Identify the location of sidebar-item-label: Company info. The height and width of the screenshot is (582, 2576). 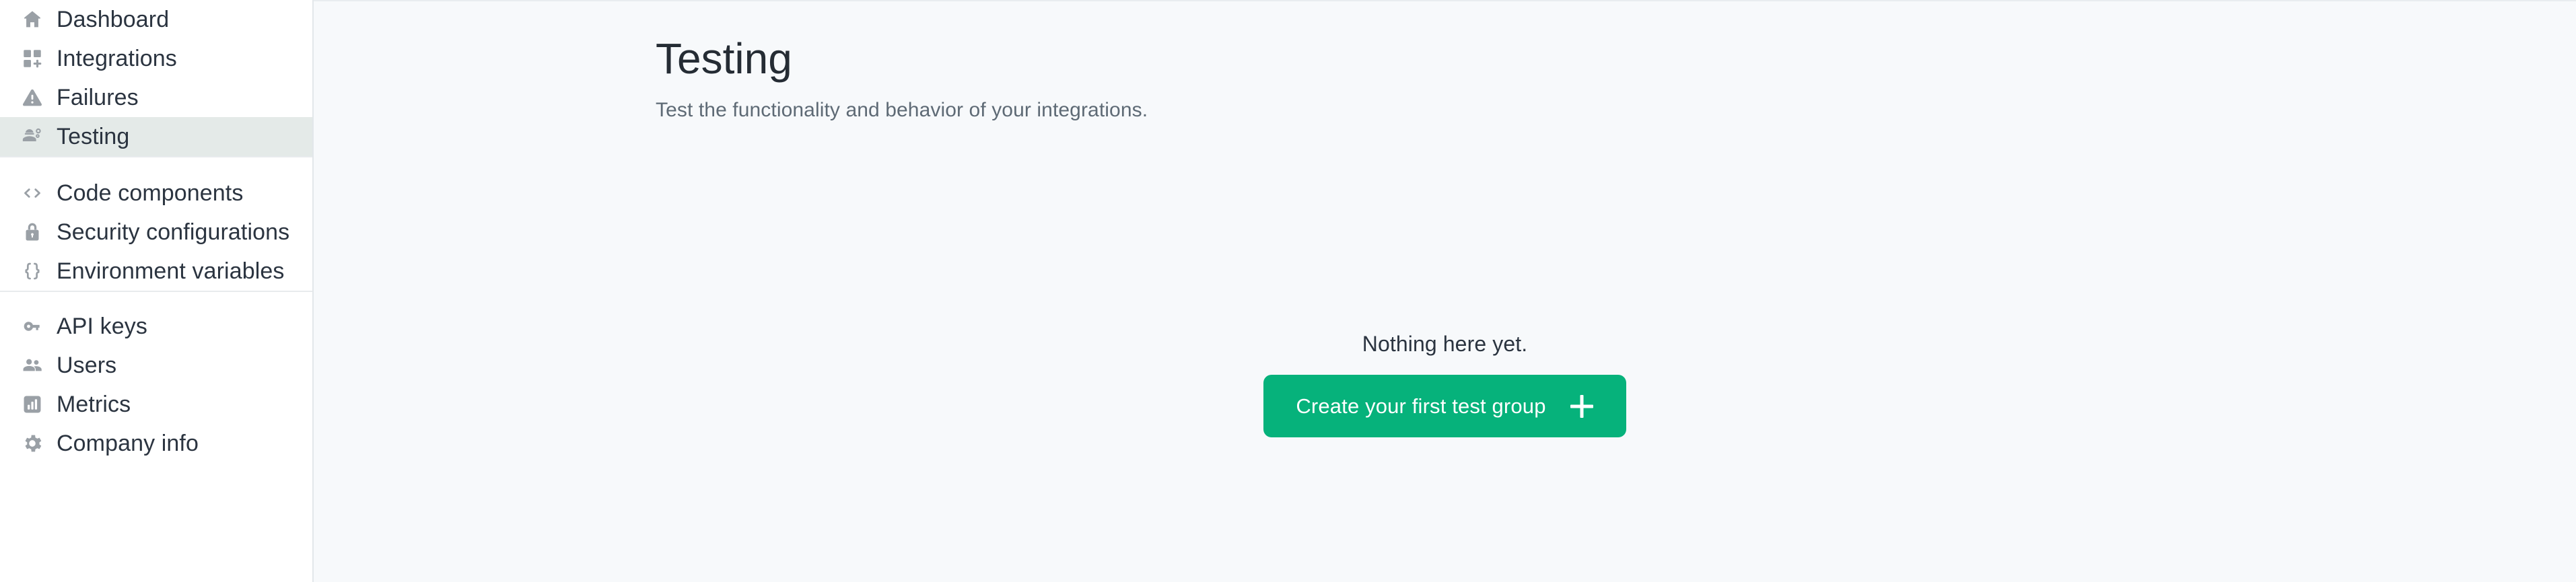
(128, 443).